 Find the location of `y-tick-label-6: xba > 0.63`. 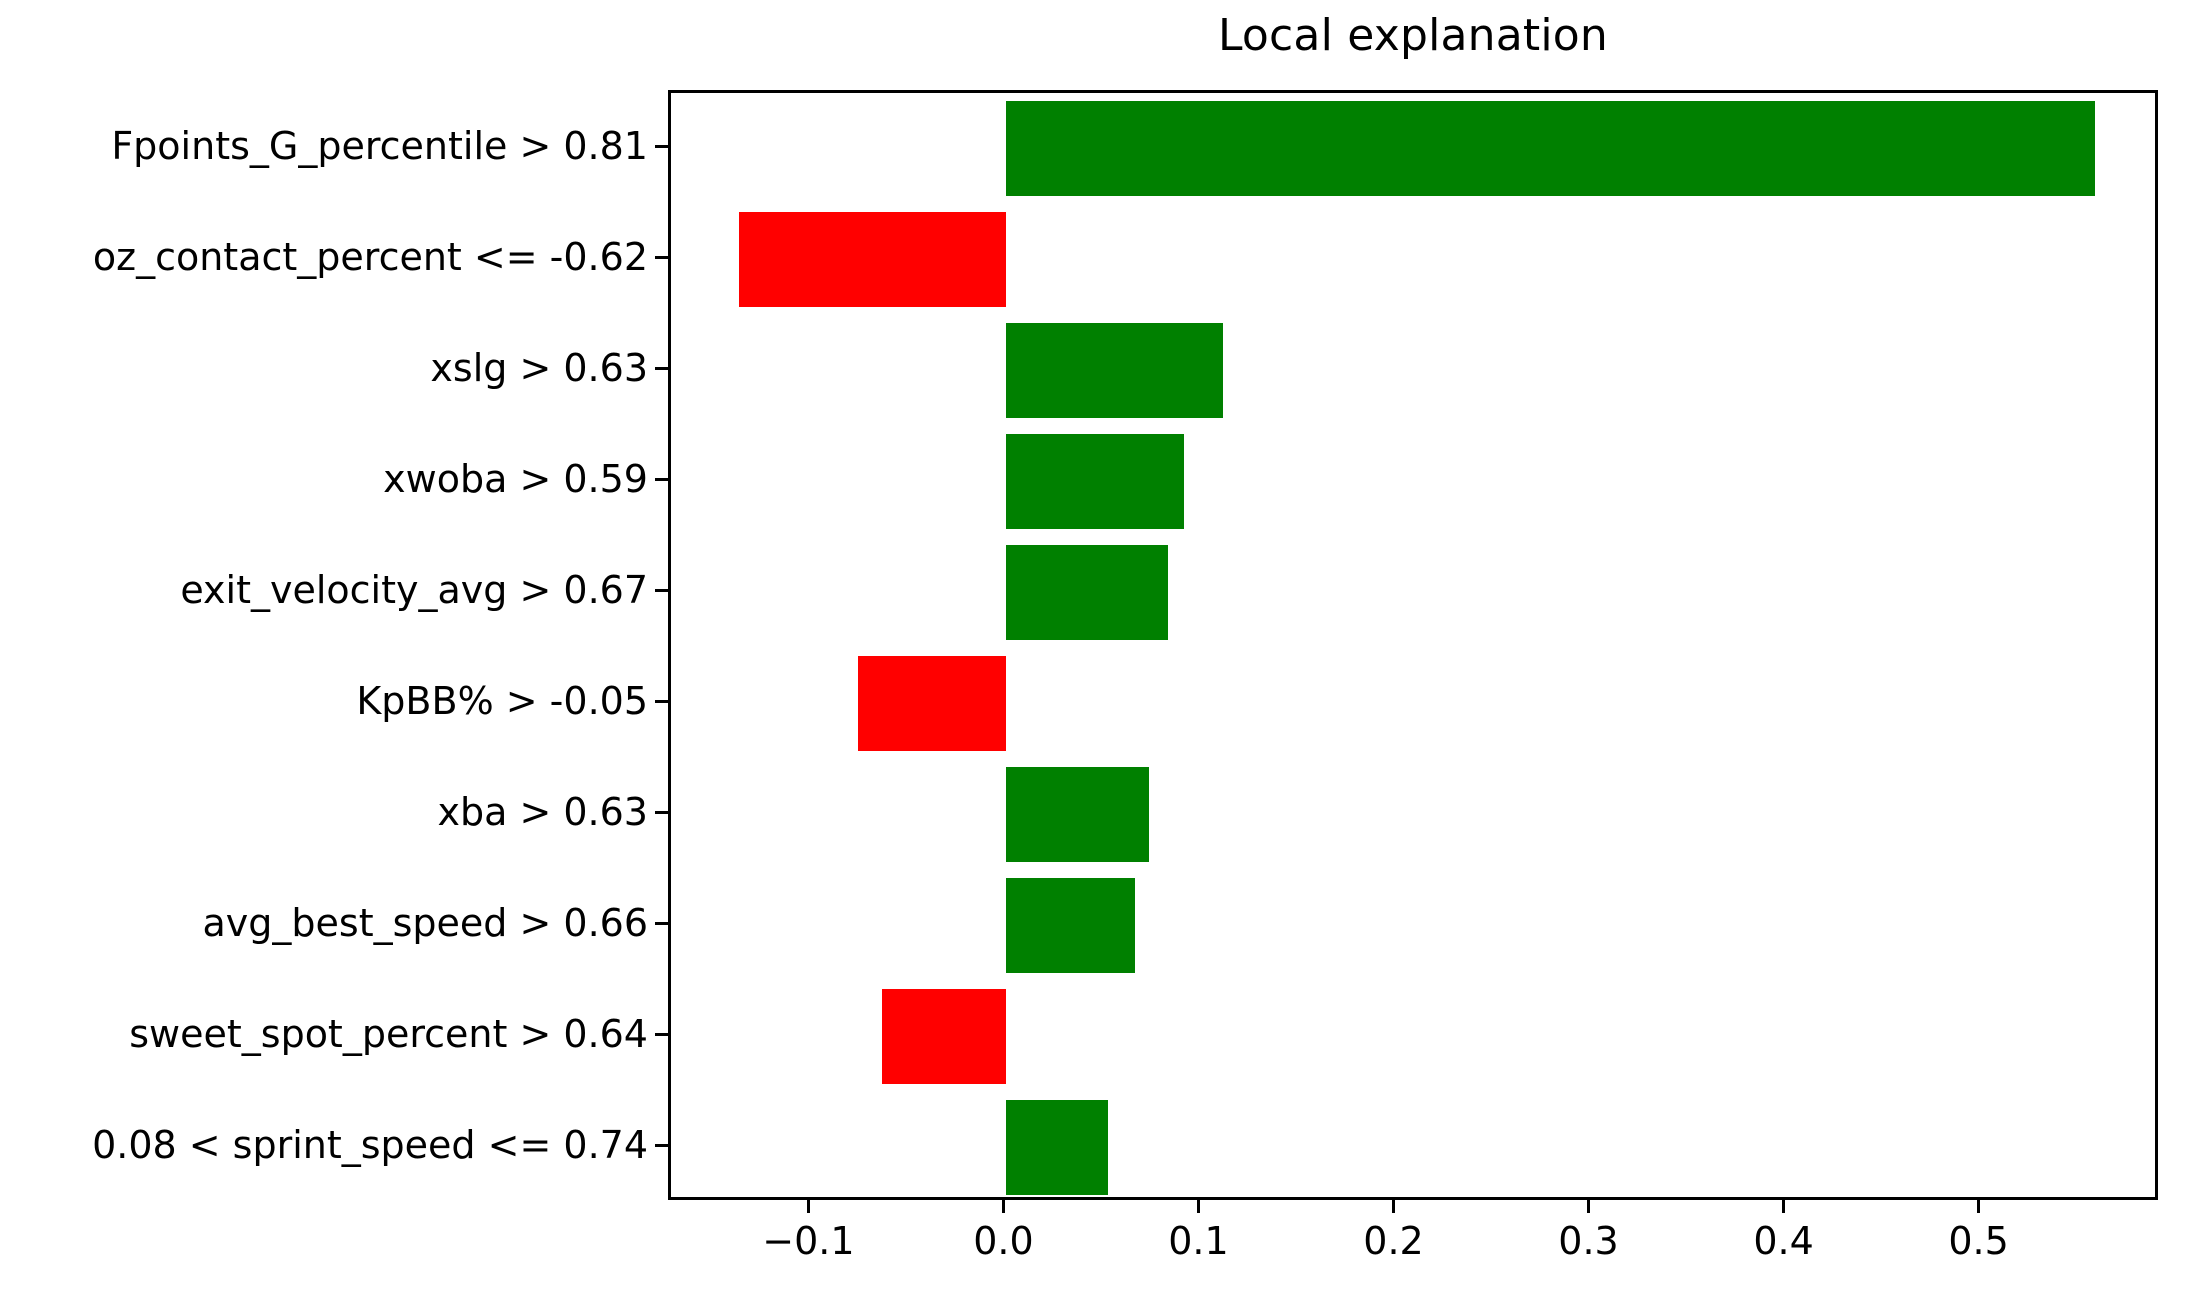

y-tick-label-6: xba > 0.63 is located at coordinates (542, 811).